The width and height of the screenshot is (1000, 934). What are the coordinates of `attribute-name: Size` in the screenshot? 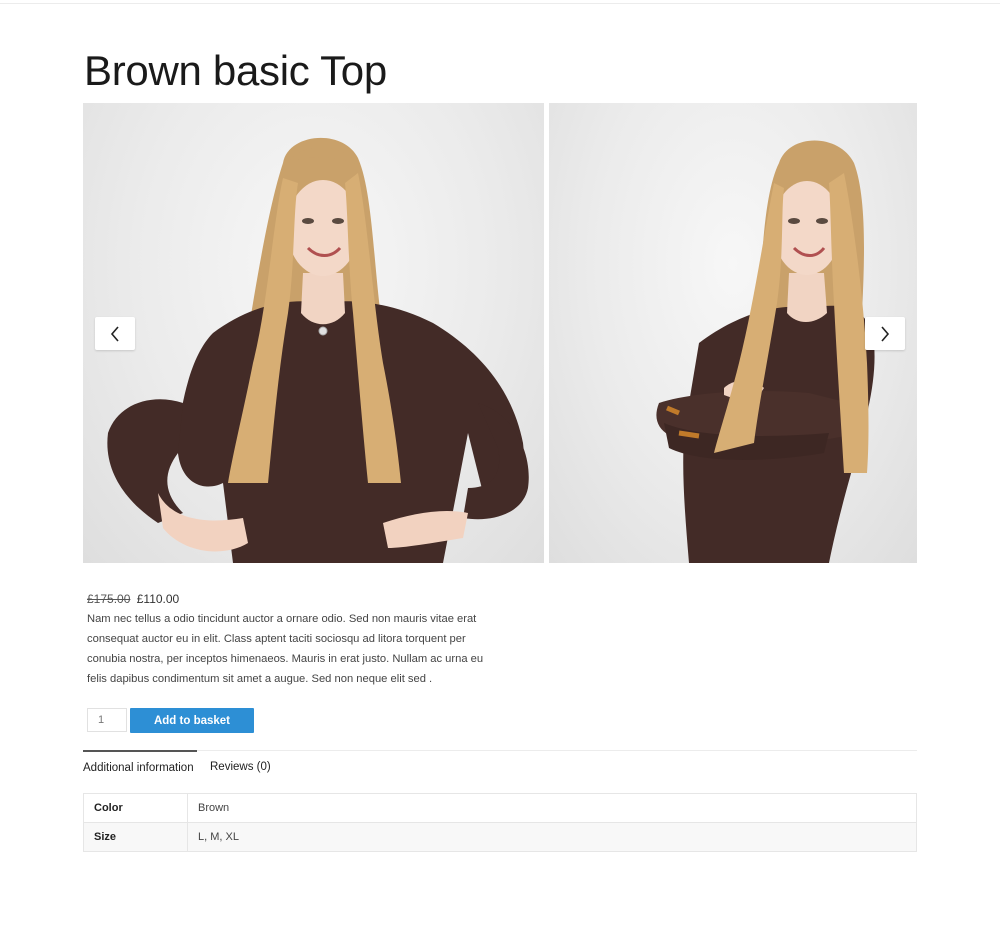 It's located at (135, 837).